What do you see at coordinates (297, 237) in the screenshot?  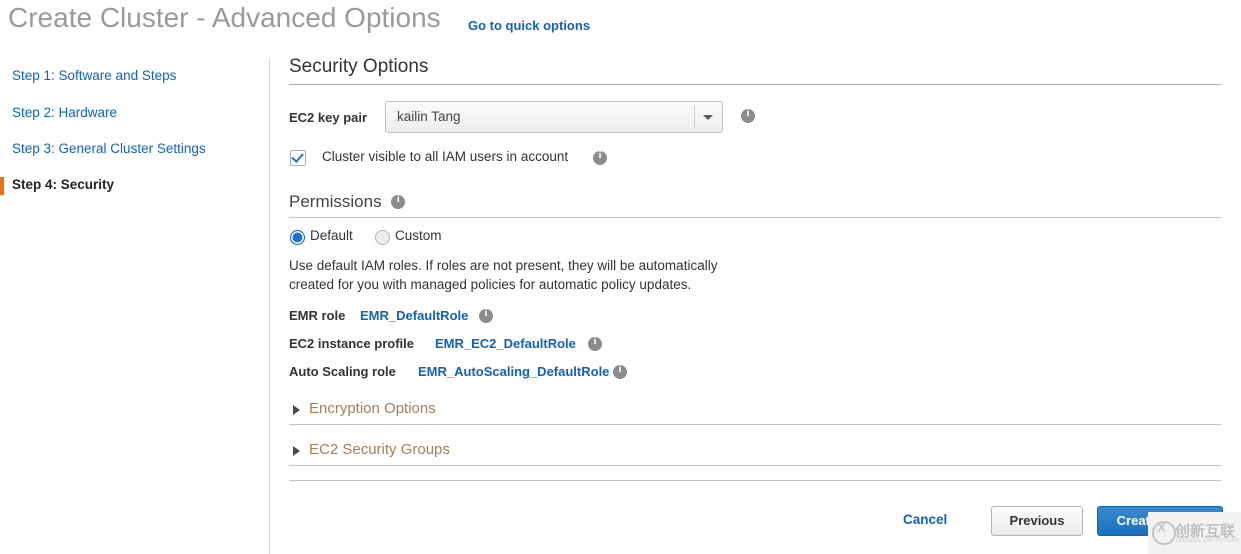 I see `permissions-radio-default` at bounding box center [297, 237].